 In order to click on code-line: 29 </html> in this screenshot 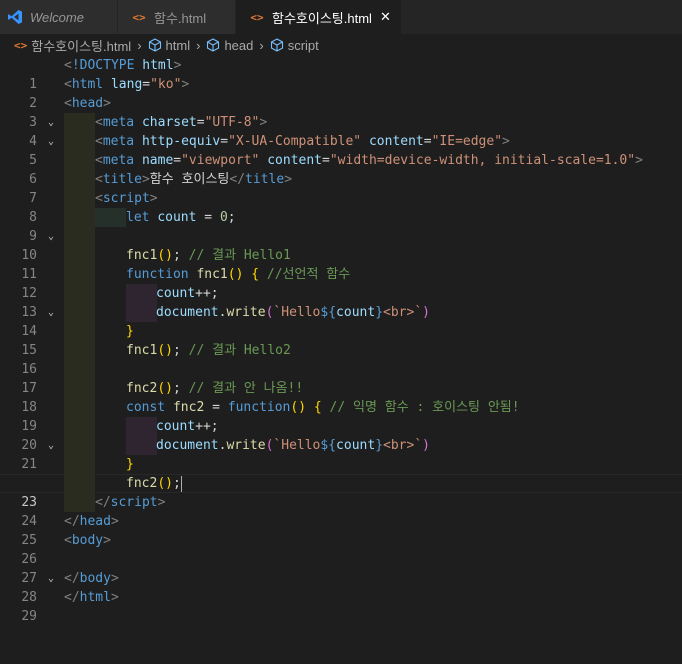, I will do `click(341, 606)`.